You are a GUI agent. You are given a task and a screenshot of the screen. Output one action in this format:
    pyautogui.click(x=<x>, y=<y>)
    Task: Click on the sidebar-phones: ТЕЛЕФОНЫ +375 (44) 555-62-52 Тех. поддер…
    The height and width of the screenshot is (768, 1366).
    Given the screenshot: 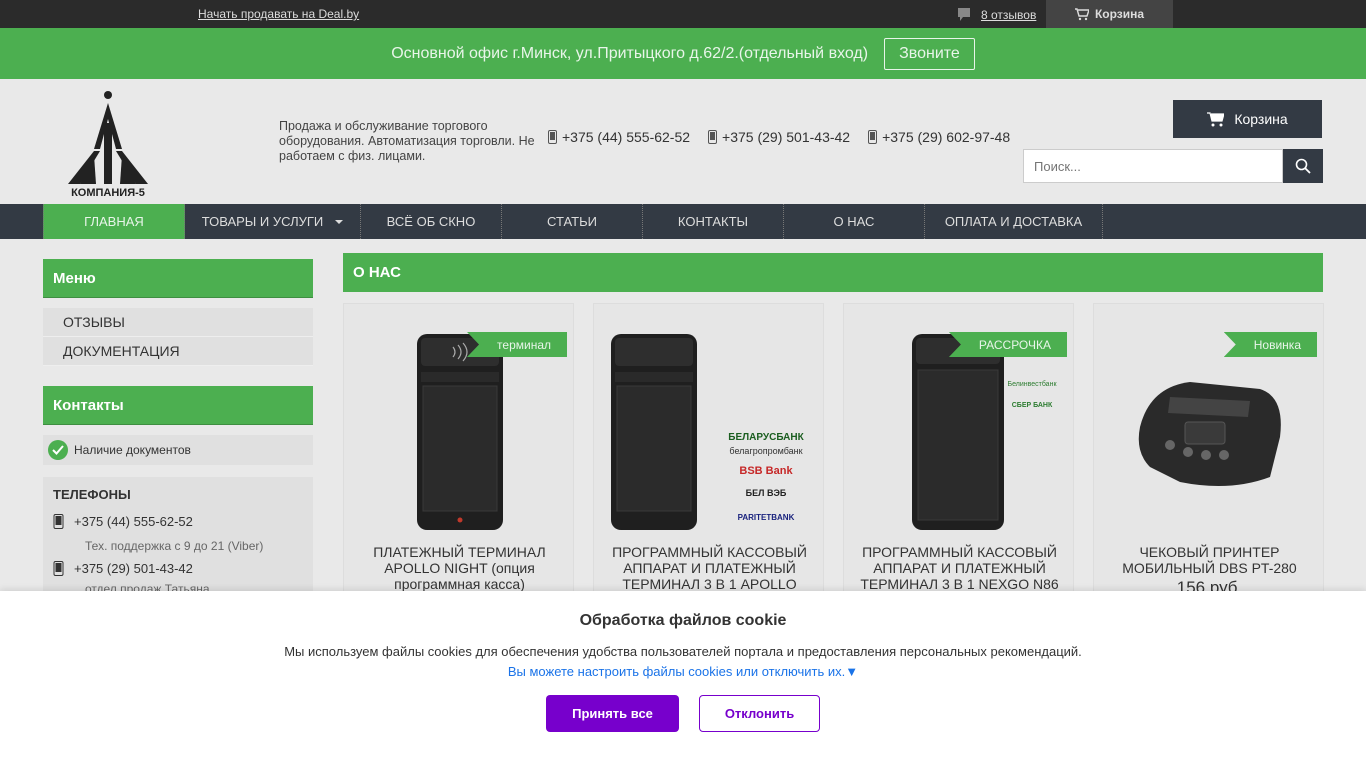 What is the action you would take?
    pyautogui.click(x=178, y=537)
    